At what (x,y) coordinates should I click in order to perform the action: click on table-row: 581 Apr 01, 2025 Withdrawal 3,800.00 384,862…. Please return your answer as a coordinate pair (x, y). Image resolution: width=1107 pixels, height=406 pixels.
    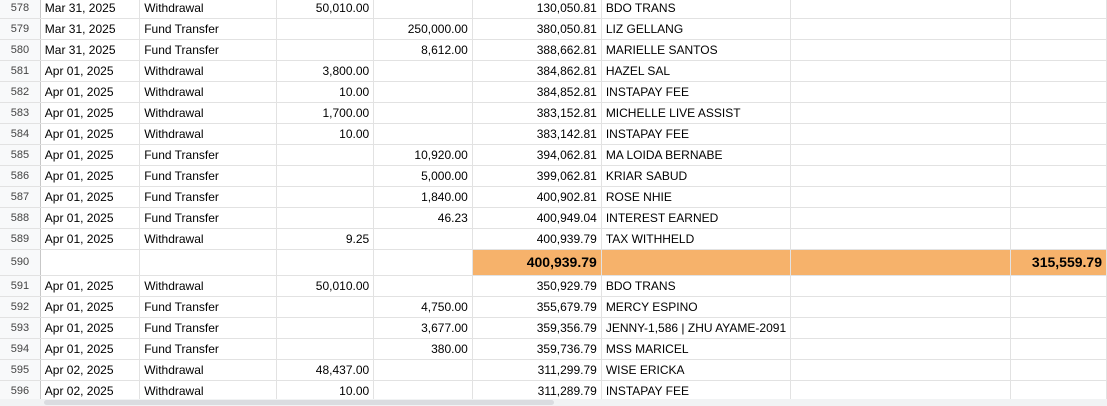
    Looking at the image, I should click on (553, 71).